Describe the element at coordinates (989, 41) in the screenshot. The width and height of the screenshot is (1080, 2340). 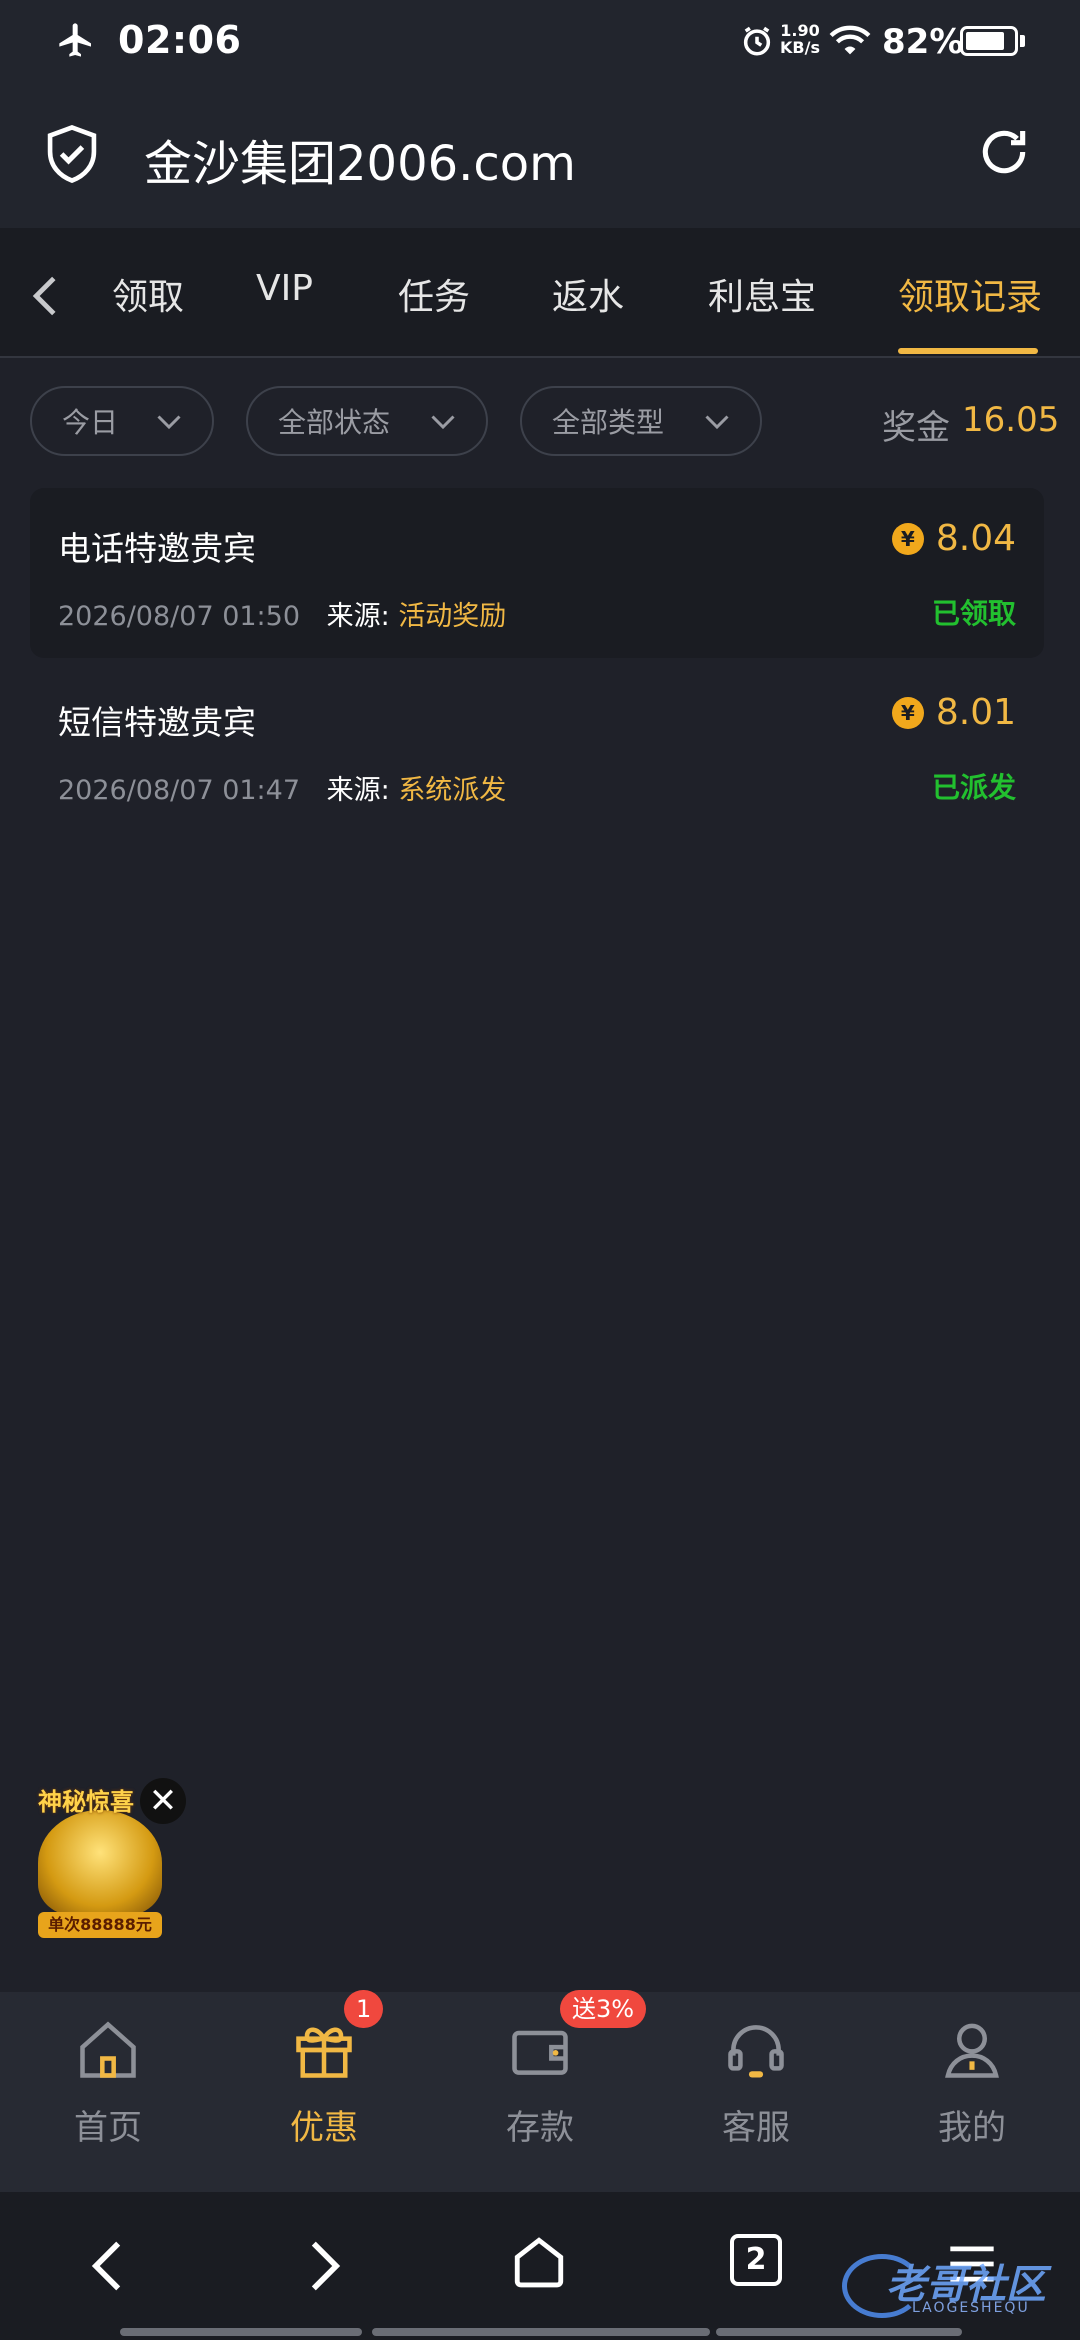
I see `battery-icon` at that location.